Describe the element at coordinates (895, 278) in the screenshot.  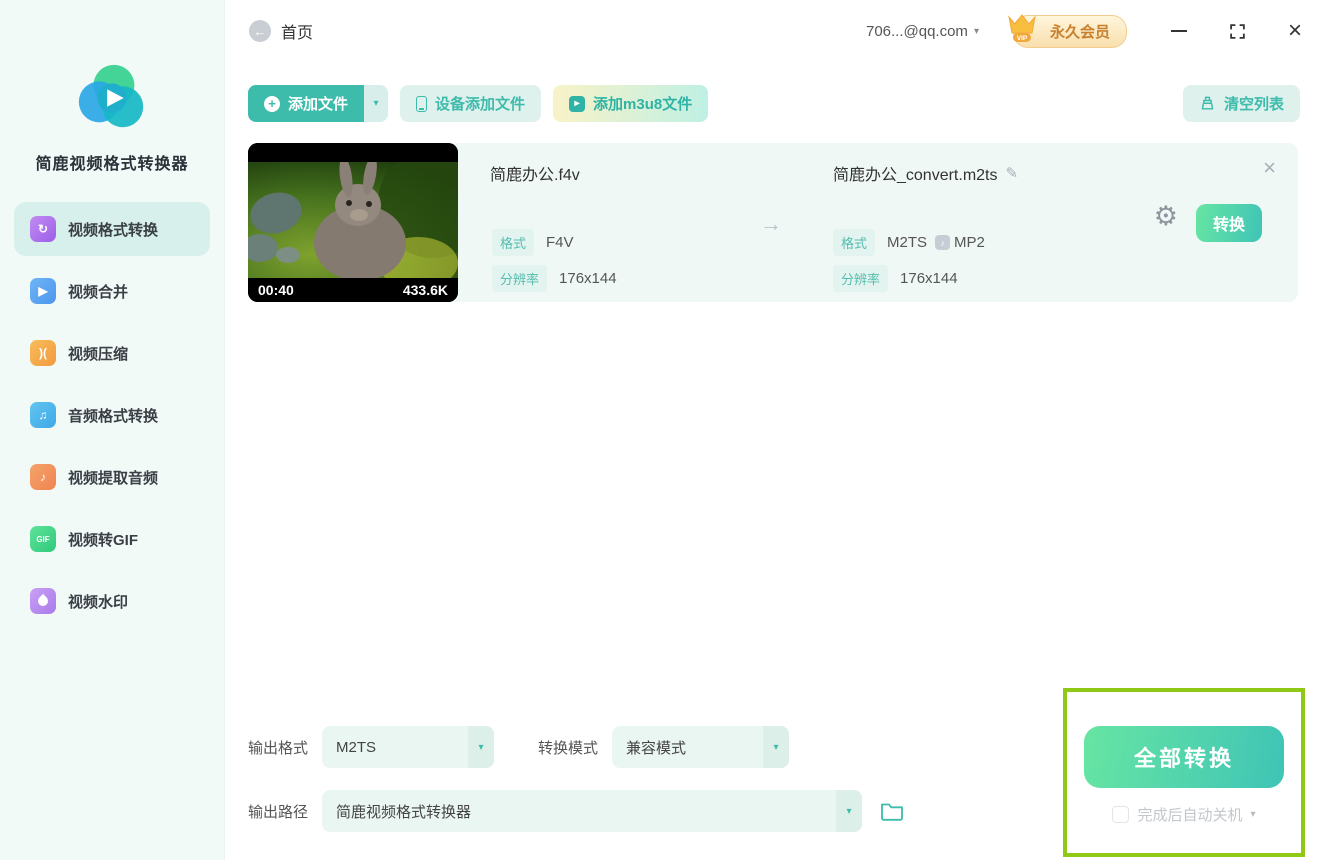
I see `output-resolution-row: 分辨率 176x144` at that location.